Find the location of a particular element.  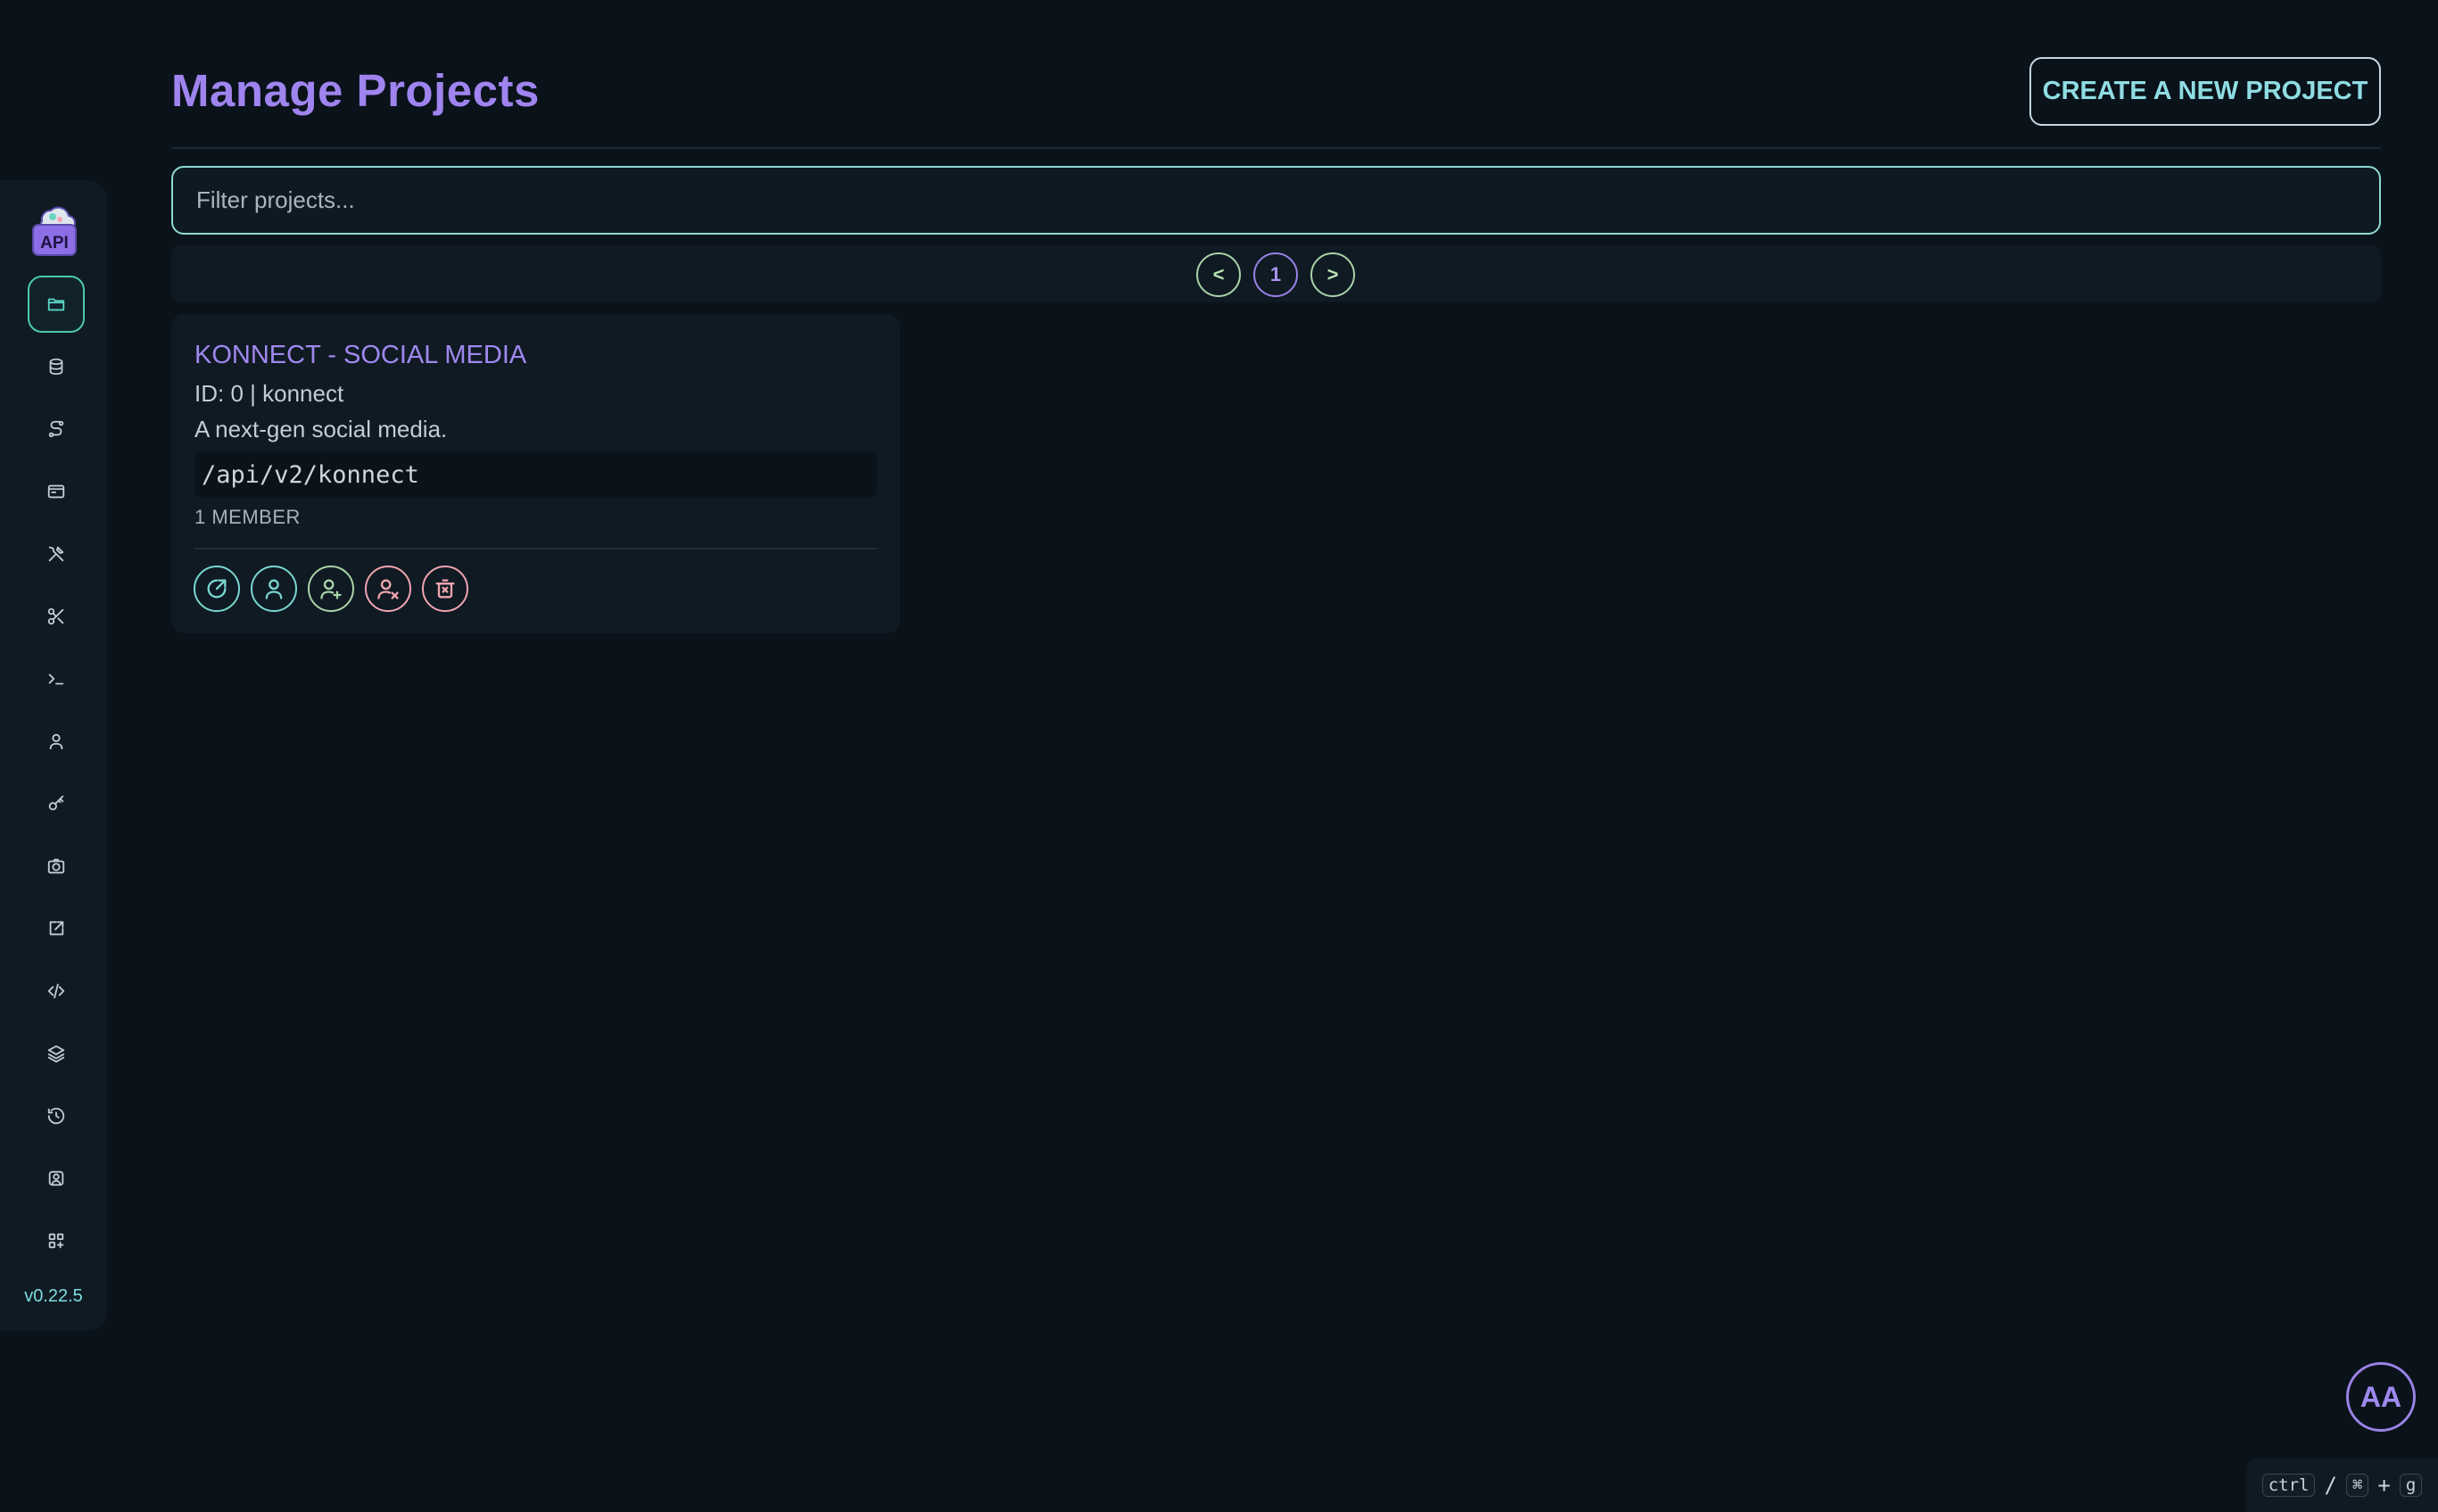

kbd-g: g is located at coordinates (2411, 1485).